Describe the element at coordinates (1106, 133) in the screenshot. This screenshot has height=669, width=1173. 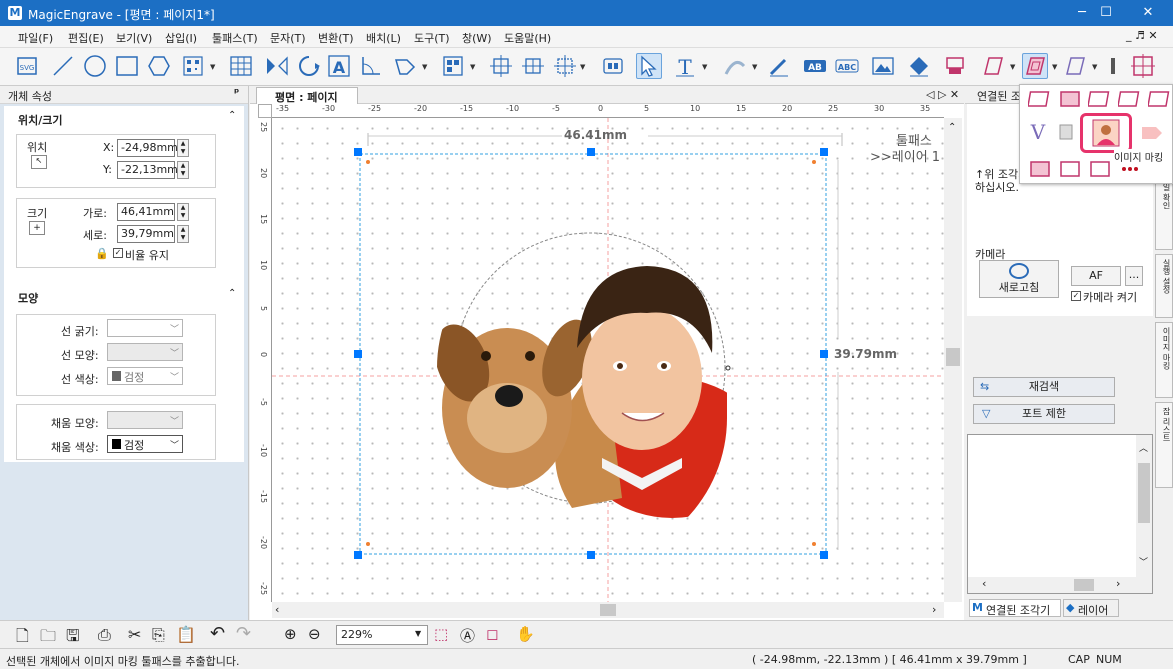
I see `image-marking-icon` at that location.